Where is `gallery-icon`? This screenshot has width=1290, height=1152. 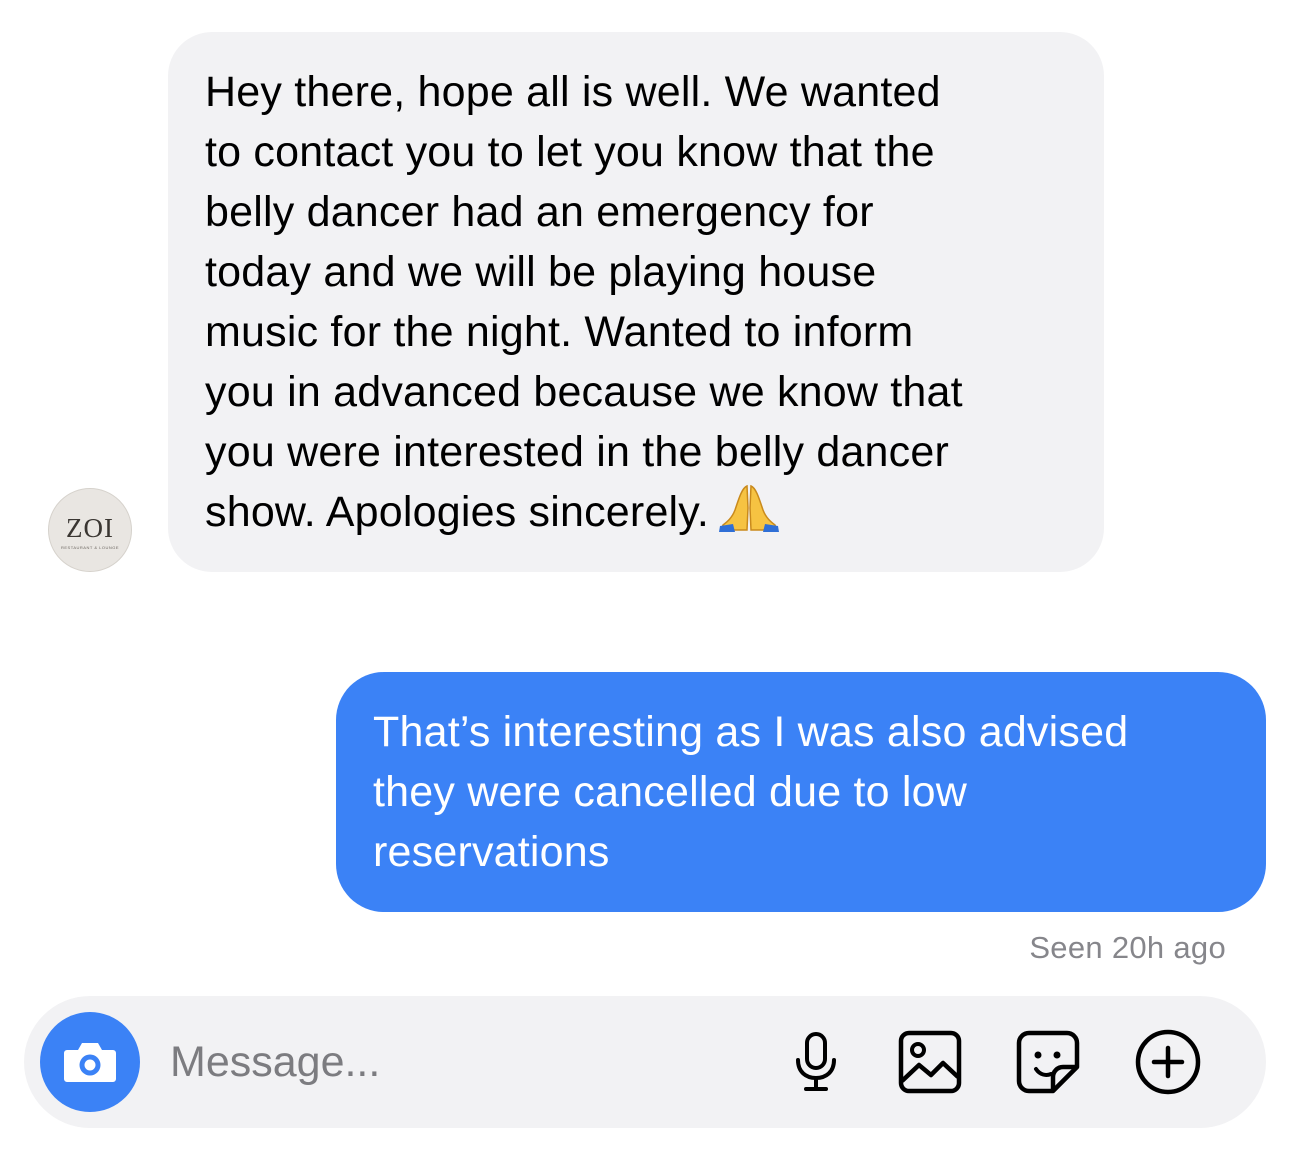 gallery-icon is located at coordinates (930, 1062).